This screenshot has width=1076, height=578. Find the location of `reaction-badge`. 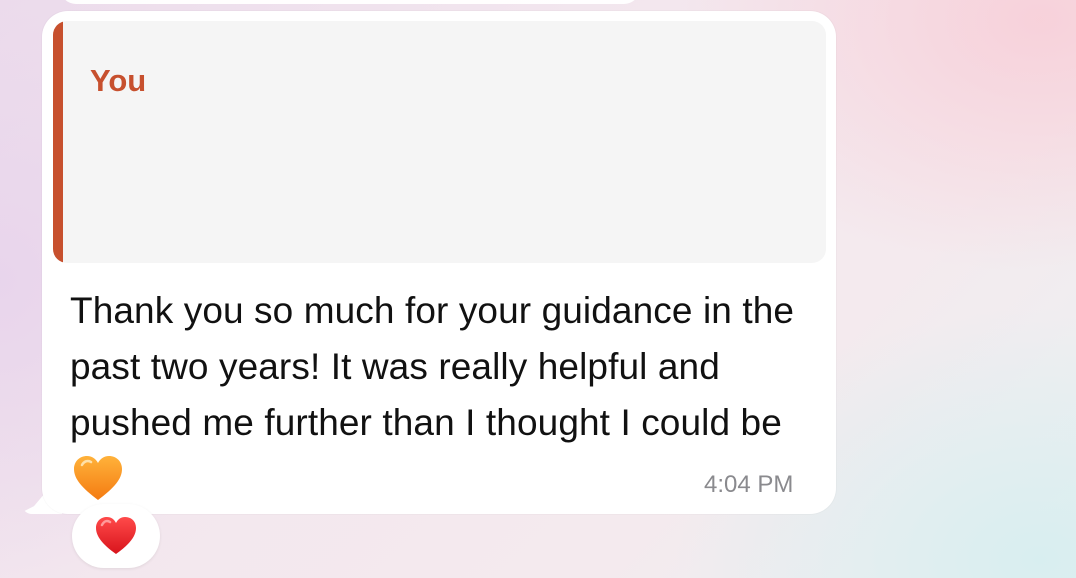

reaction-badge is located at coordinates (116, 536).